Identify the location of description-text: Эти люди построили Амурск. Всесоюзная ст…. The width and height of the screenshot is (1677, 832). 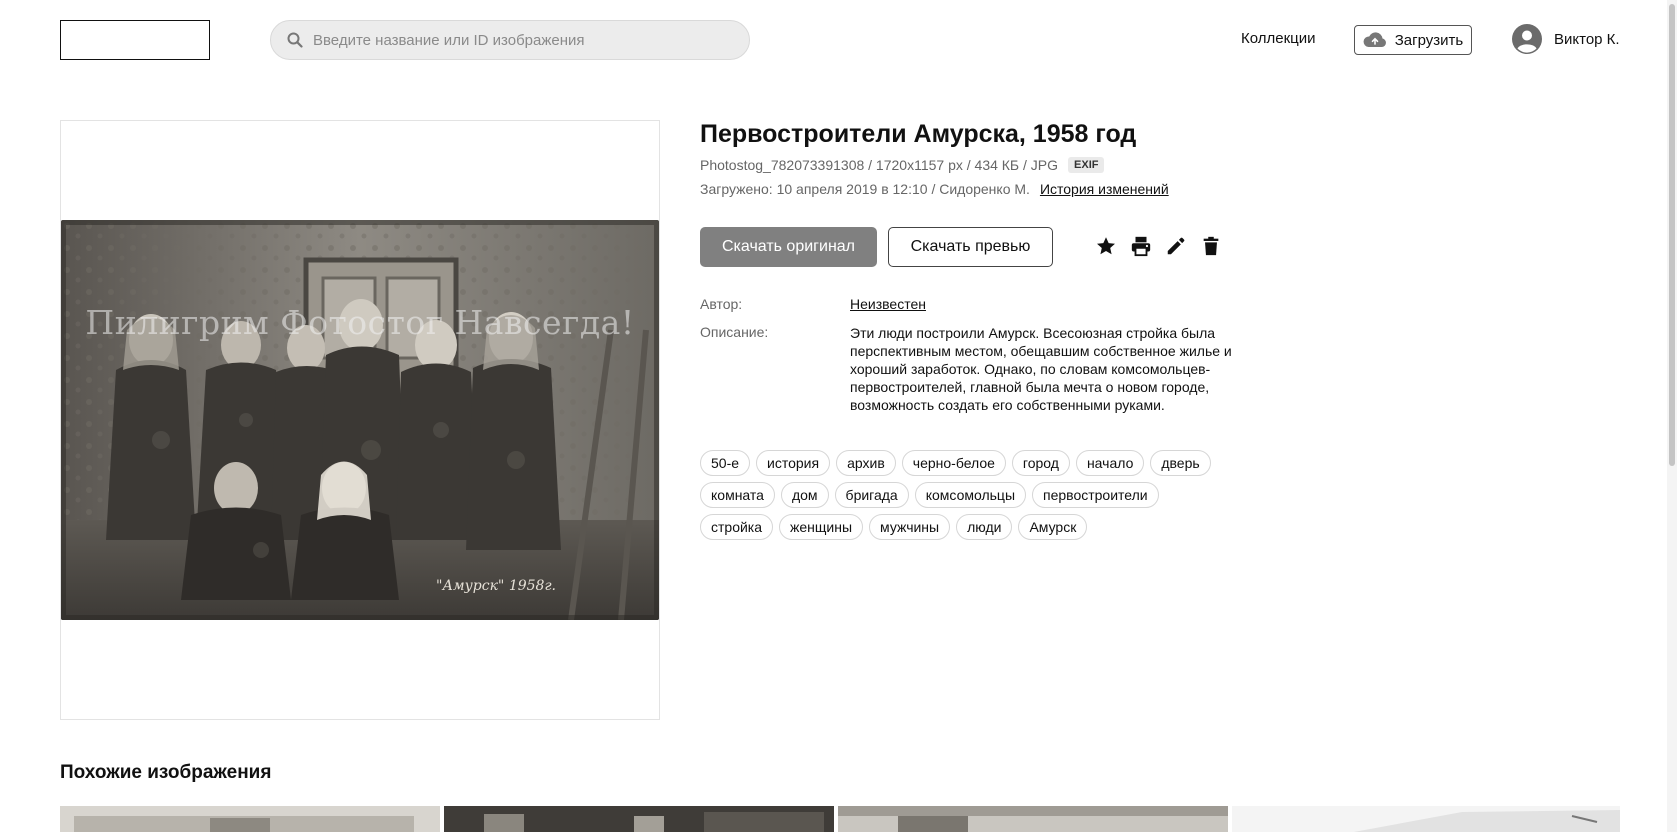
(1041, 369).